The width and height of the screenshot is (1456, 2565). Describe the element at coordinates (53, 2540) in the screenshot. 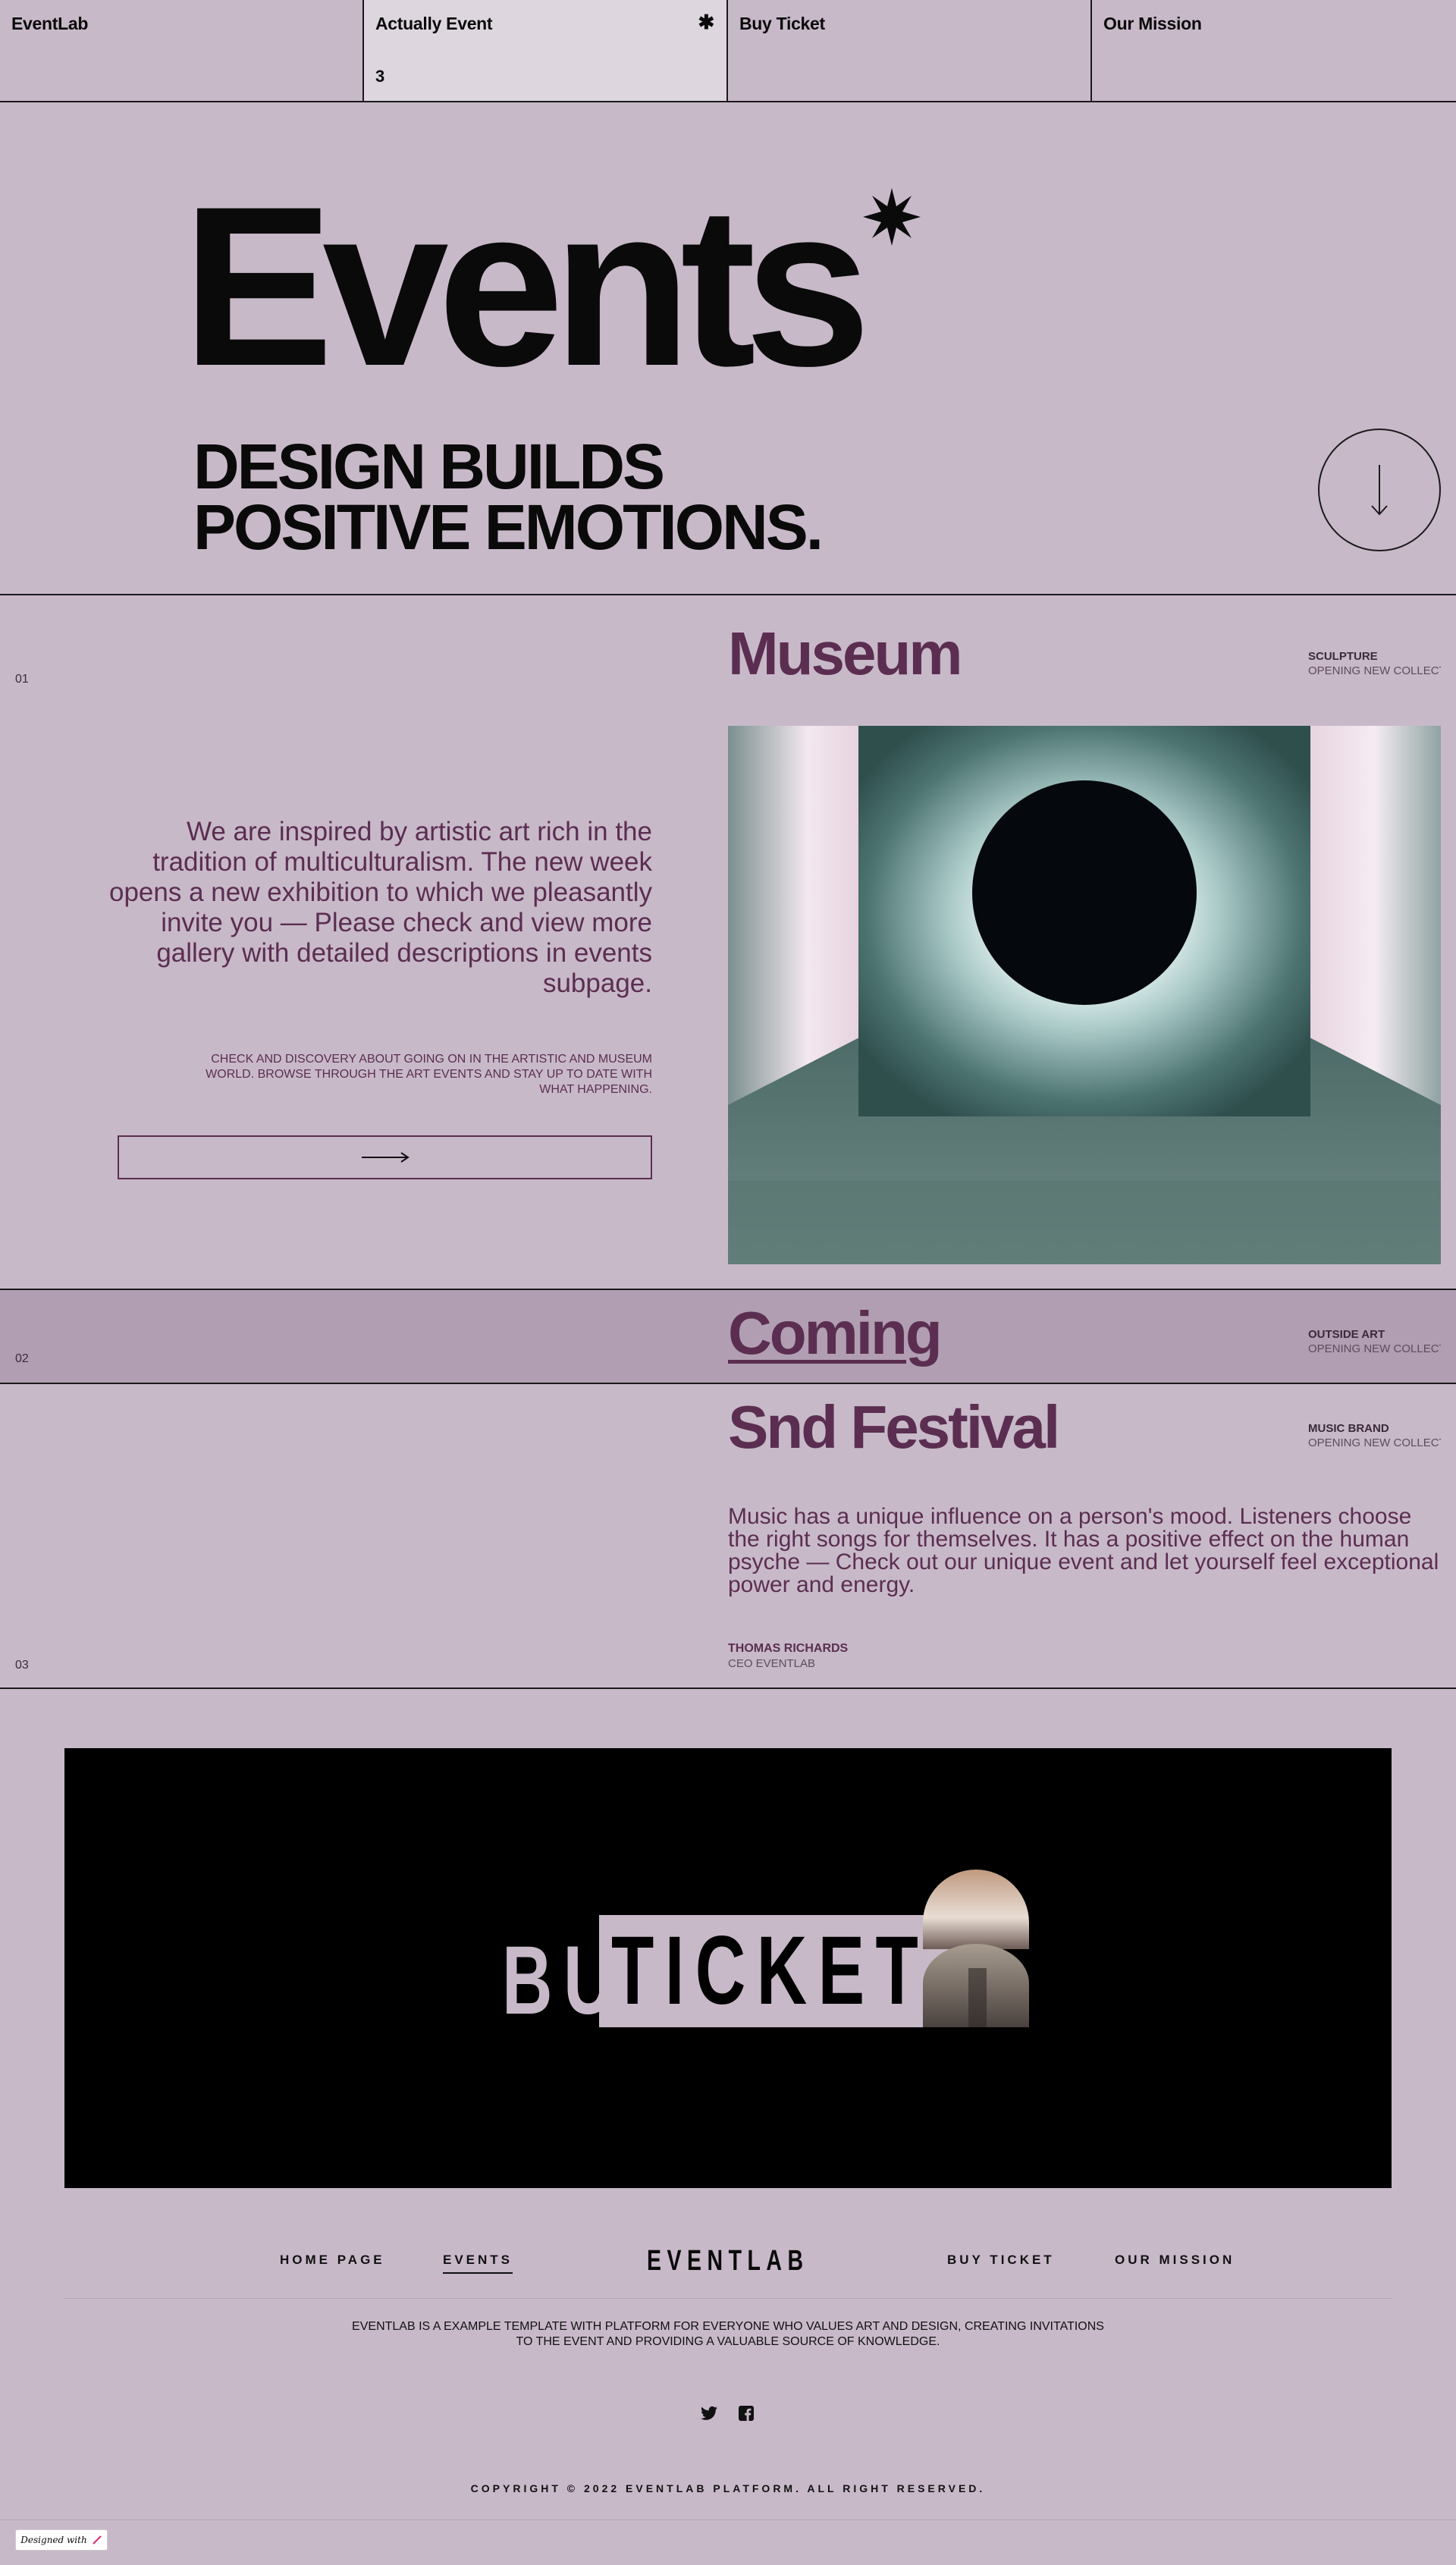

I see `designed-with-label: Designed with` at that location.